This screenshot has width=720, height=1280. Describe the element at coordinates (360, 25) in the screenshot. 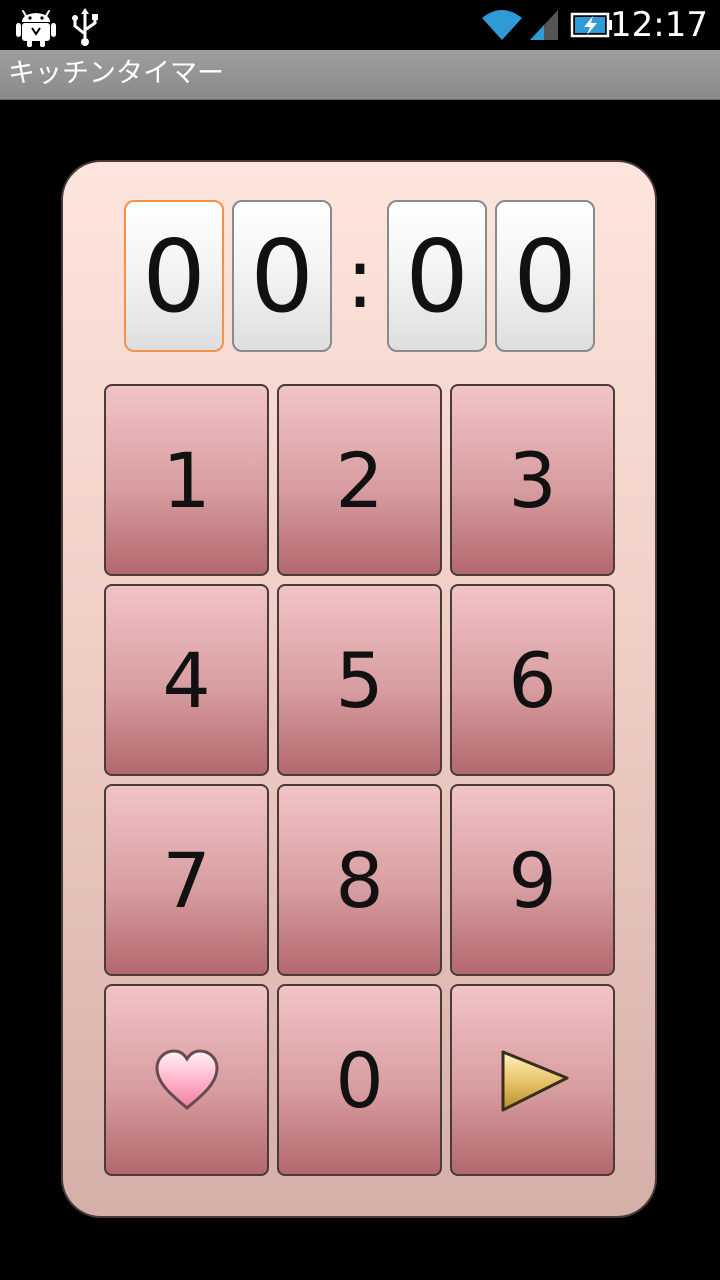

I see `status-bar: 12:17` at that location.